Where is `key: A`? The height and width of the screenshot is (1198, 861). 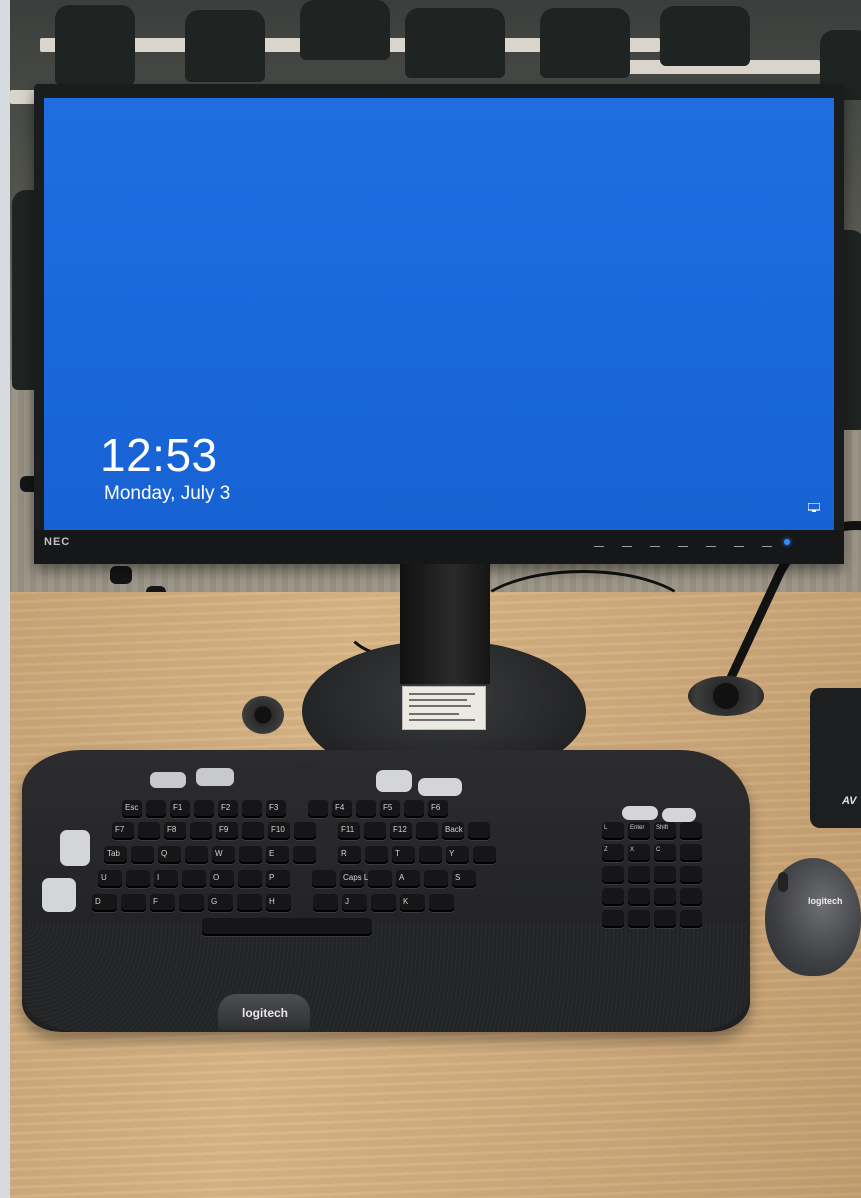
key: A is located at coordinates (408, 879).